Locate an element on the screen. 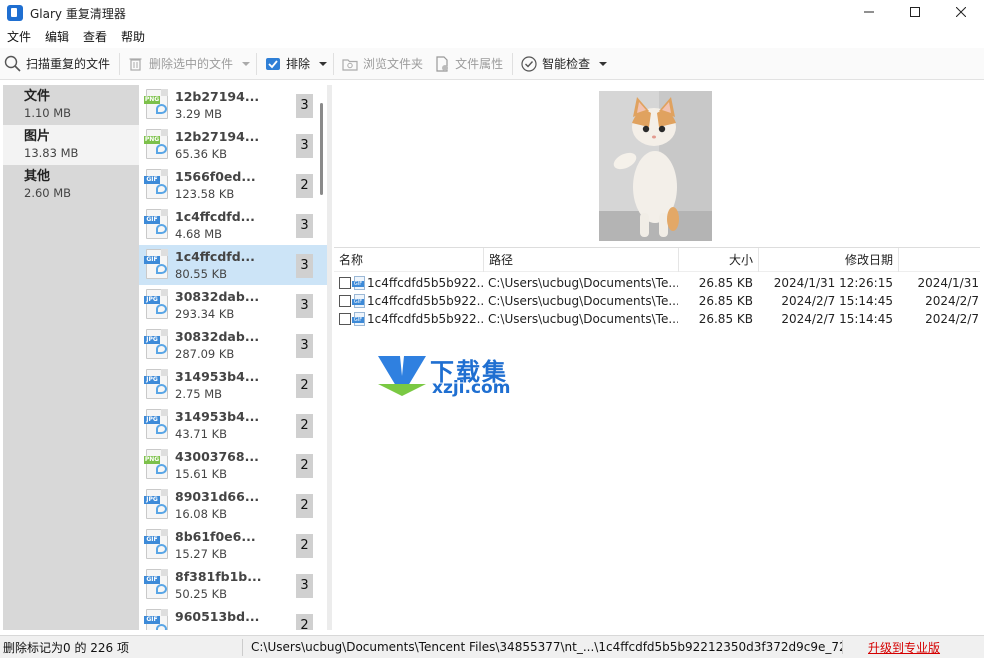  file-list-item: GIF 8b61f0e6... 15.27 KB 2 is located at coordinates (233, 545).